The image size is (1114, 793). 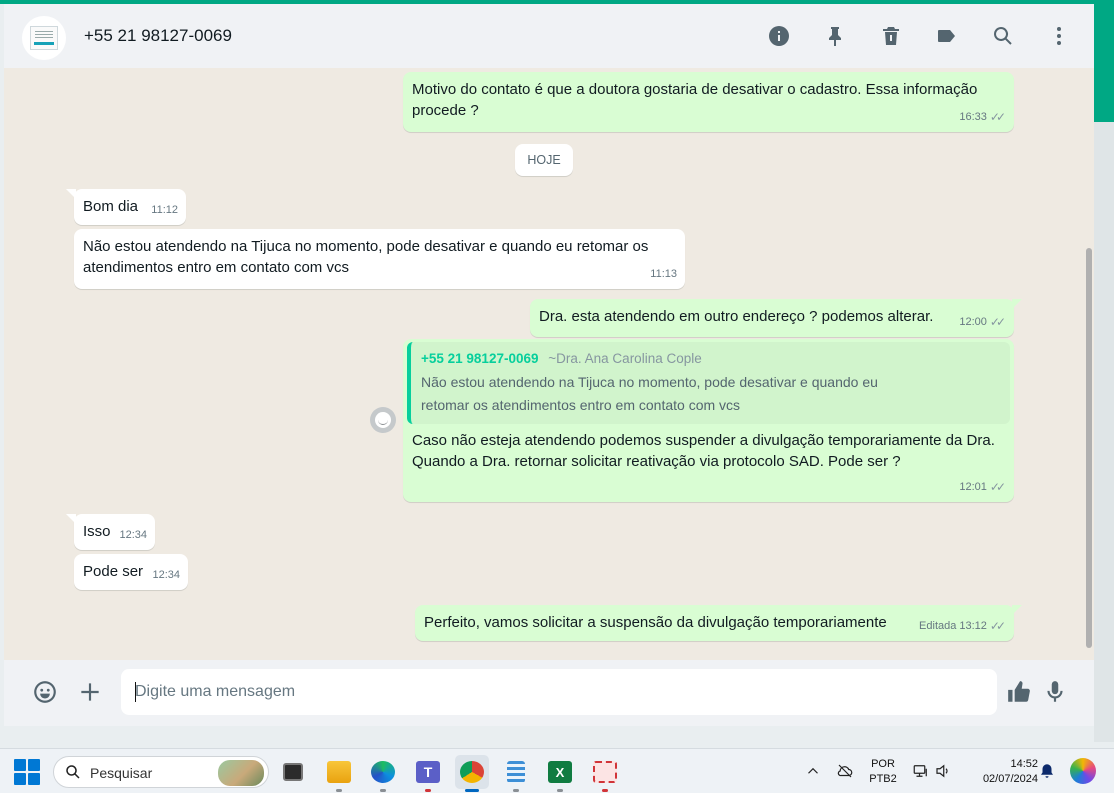 What do you see at coordinates (161, 772) in the screenshot?
I see `taskbar-search: Pesquisar` at bounding box center [161, 772].